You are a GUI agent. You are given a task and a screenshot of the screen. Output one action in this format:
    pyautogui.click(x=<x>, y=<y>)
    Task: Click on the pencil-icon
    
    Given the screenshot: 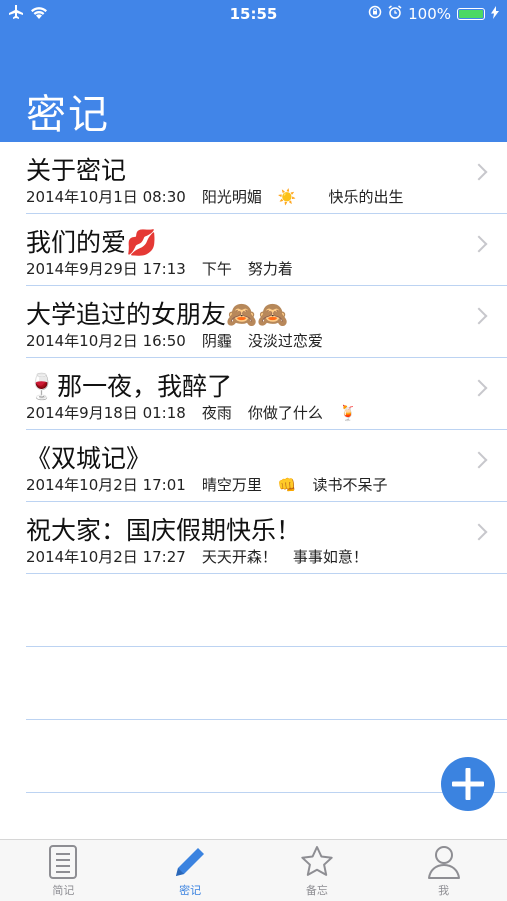 What is the action you would take?
    pyautogui.click(x=190, y=862)
    